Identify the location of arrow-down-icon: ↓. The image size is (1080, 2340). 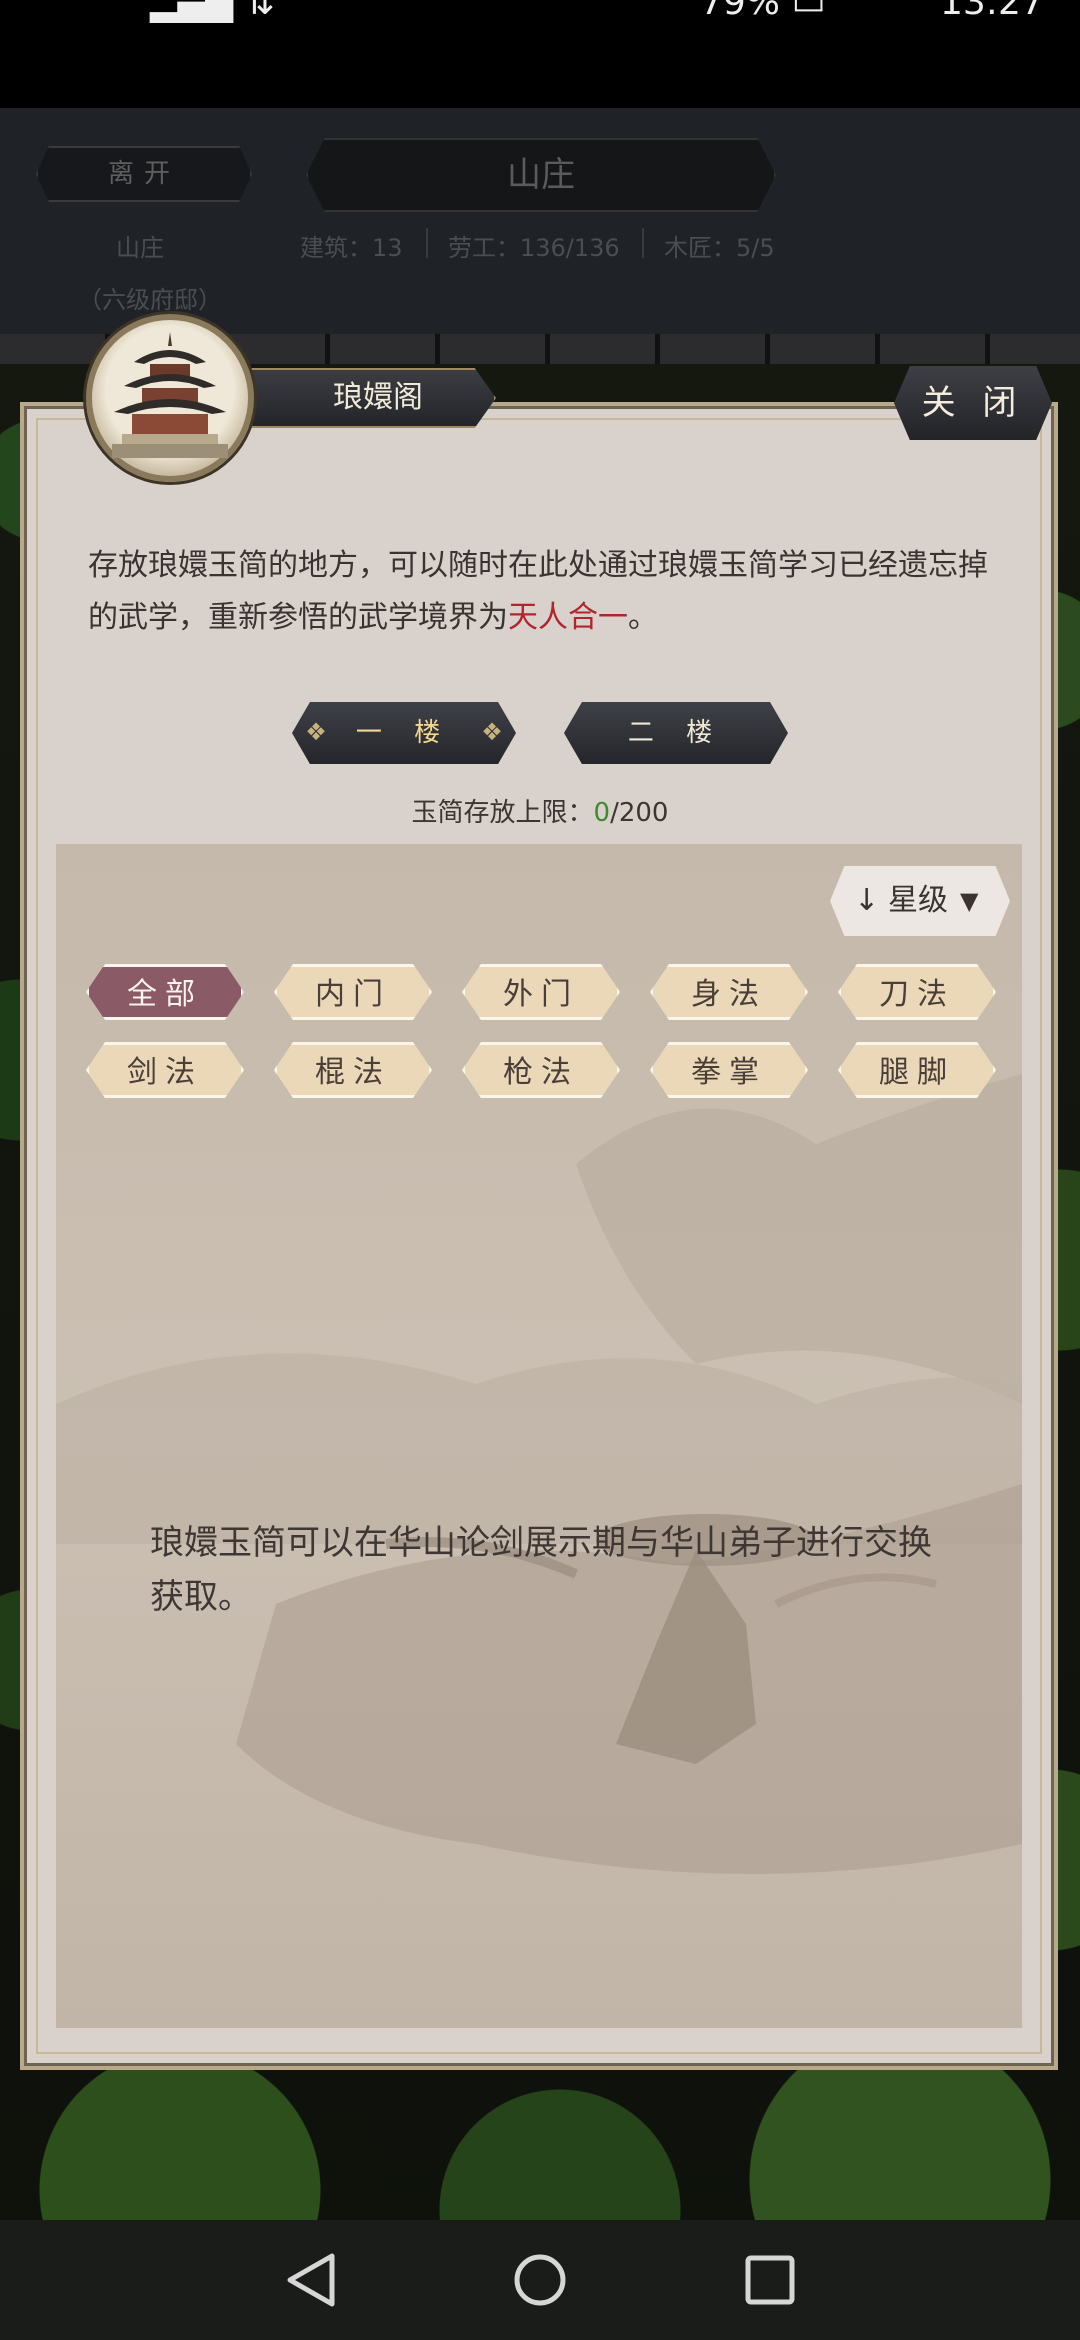
(867, 900).